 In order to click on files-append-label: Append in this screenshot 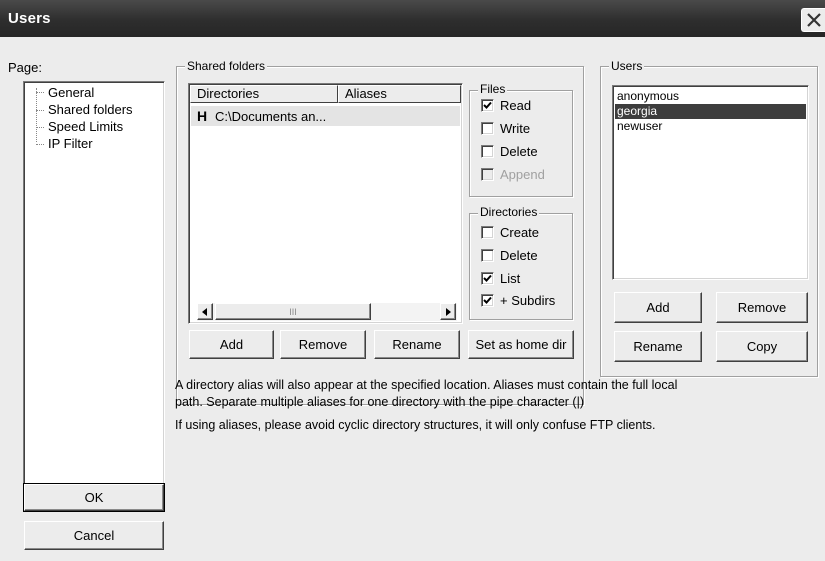, I will do `click(522, 174)`.